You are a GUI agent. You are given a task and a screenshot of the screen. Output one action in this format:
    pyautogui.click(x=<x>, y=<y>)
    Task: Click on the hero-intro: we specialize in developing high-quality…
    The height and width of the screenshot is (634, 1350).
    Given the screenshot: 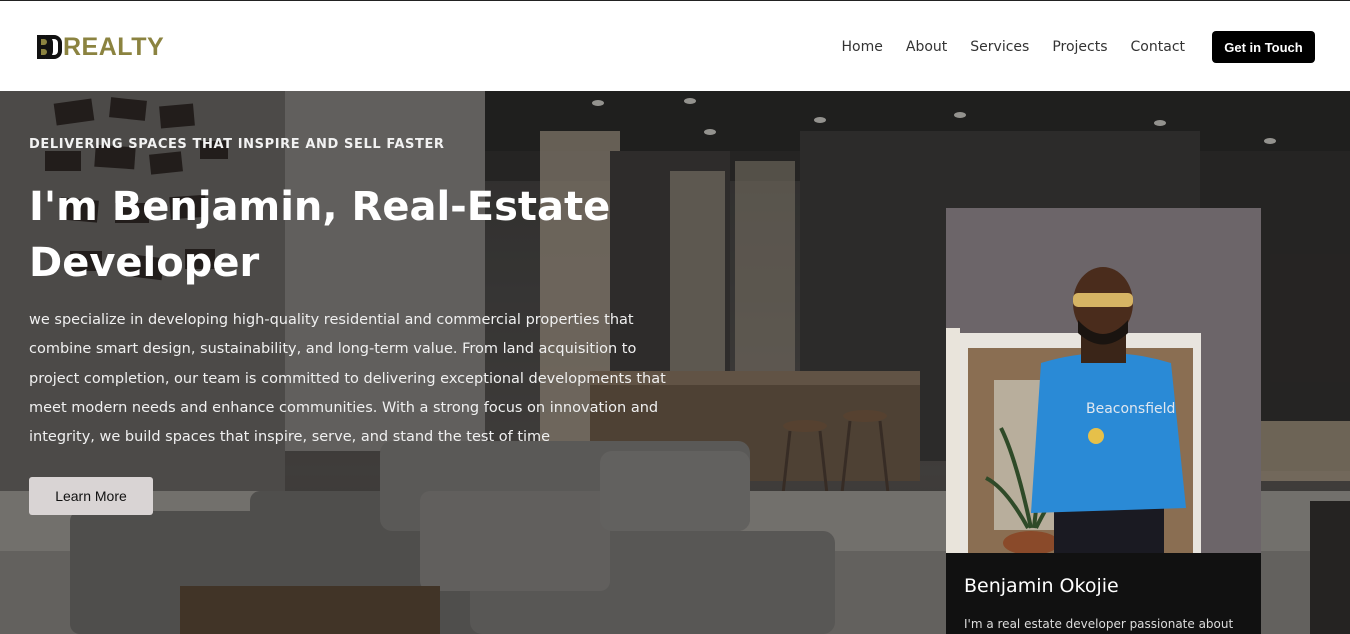 What is the action you would take?
    pyautogui.click(x=347, y=379)
    